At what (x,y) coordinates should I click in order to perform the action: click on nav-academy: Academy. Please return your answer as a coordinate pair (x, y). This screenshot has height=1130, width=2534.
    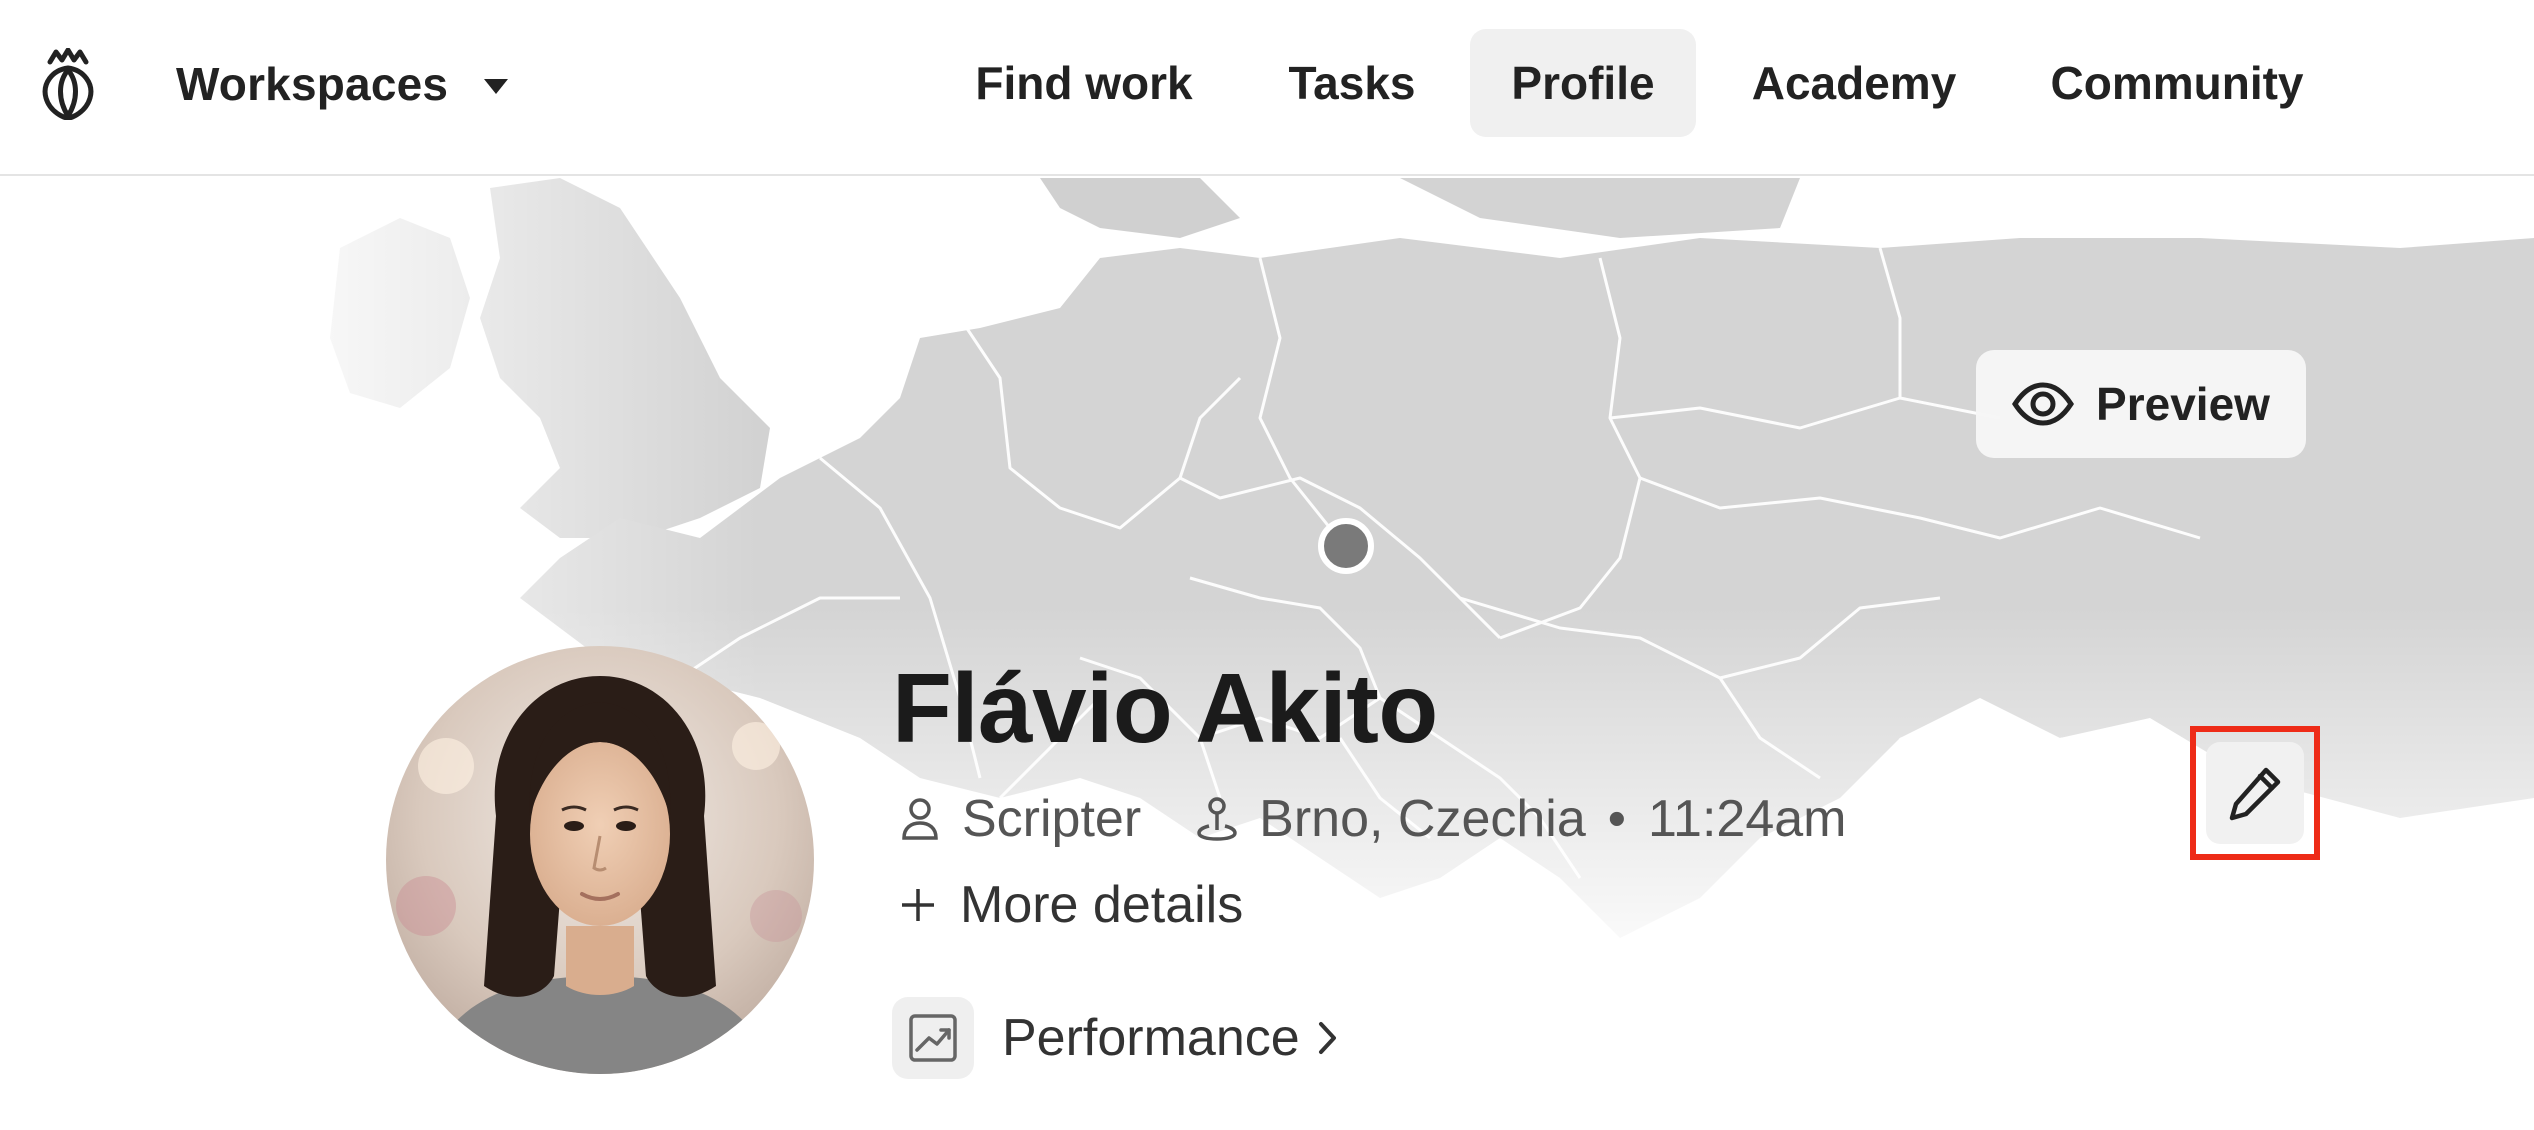
    Looking at the image, I should click on (1854, 83).